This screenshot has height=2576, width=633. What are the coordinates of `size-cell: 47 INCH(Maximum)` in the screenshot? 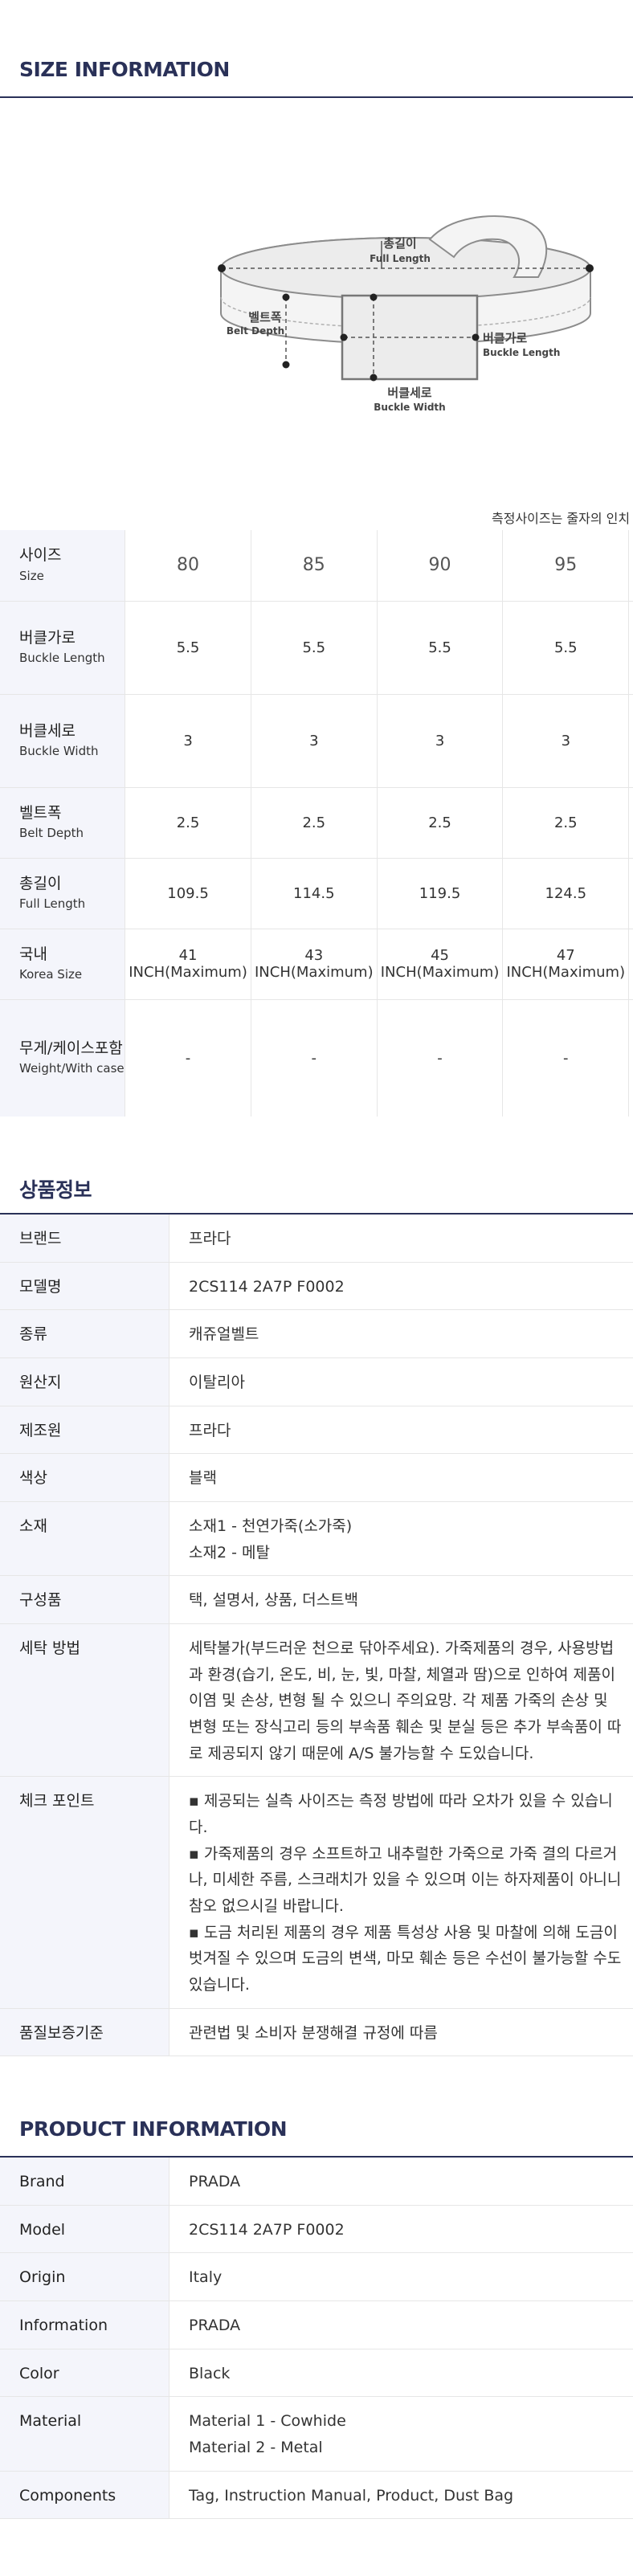 It's located at (566, 964).